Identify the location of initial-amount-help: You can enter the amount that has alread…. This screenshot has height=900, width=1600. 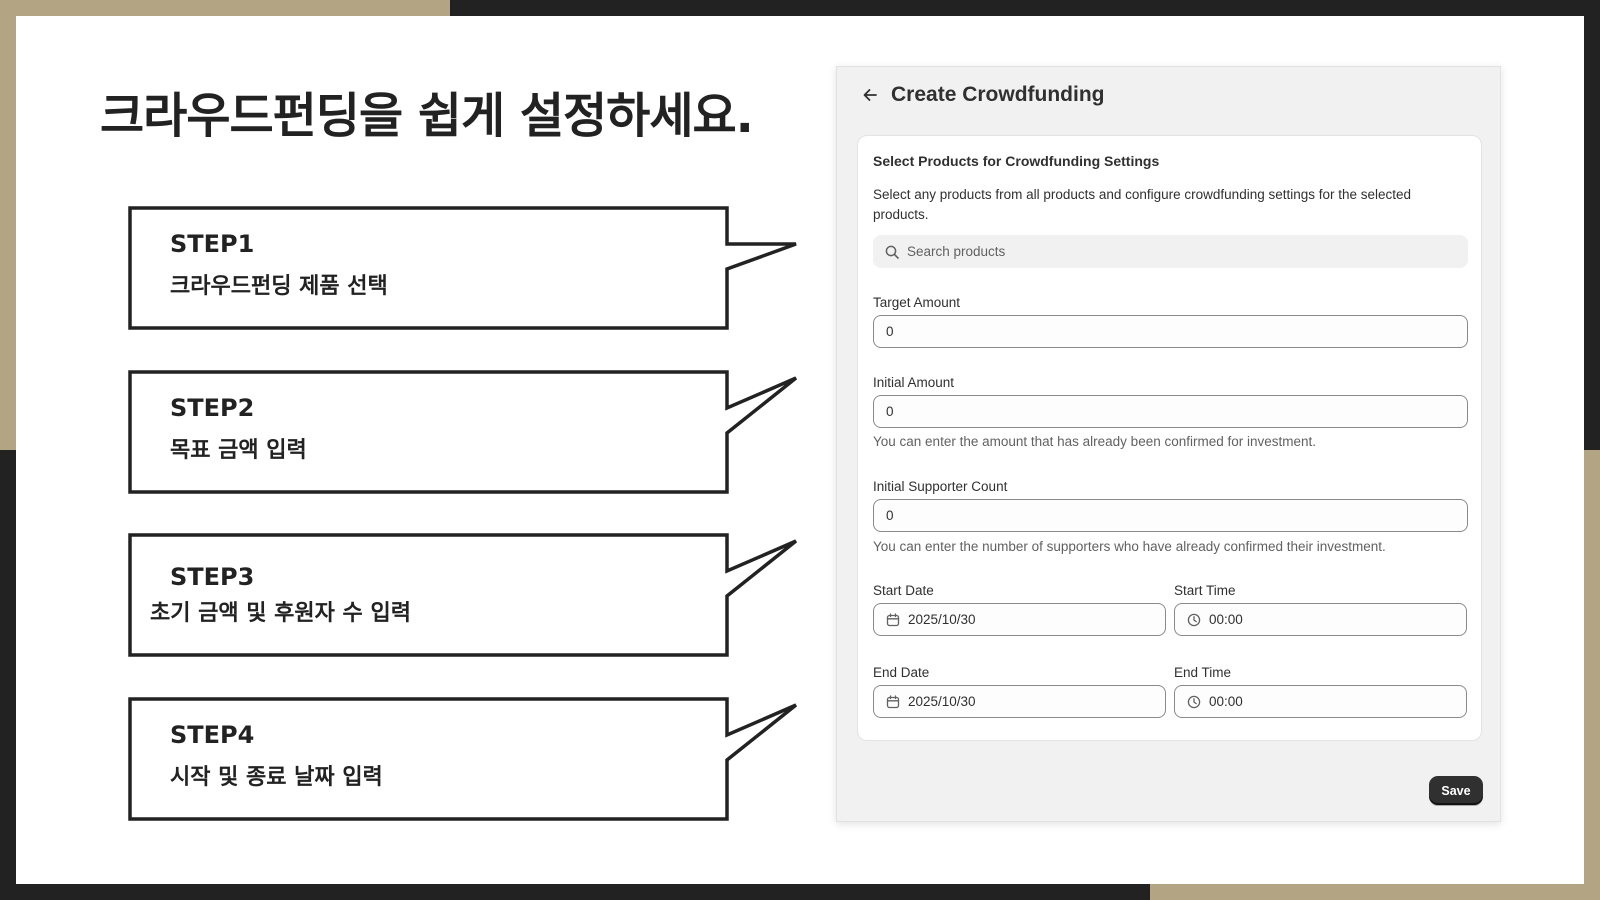
(1095, 441).